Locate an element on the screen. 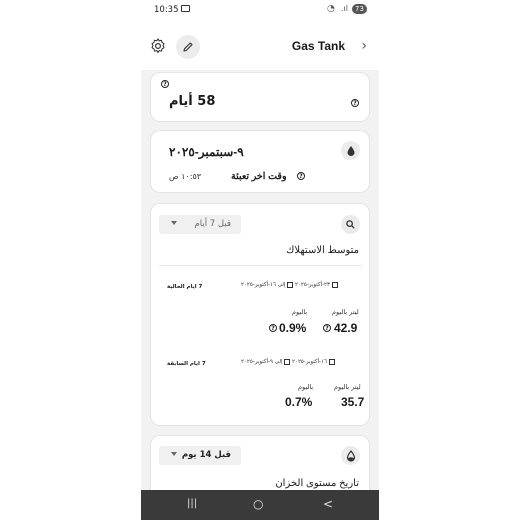 Image resolution: width=520 pixels, height=520 pixels. app-header: Gas Tank › is located at coordinates (260, 45).